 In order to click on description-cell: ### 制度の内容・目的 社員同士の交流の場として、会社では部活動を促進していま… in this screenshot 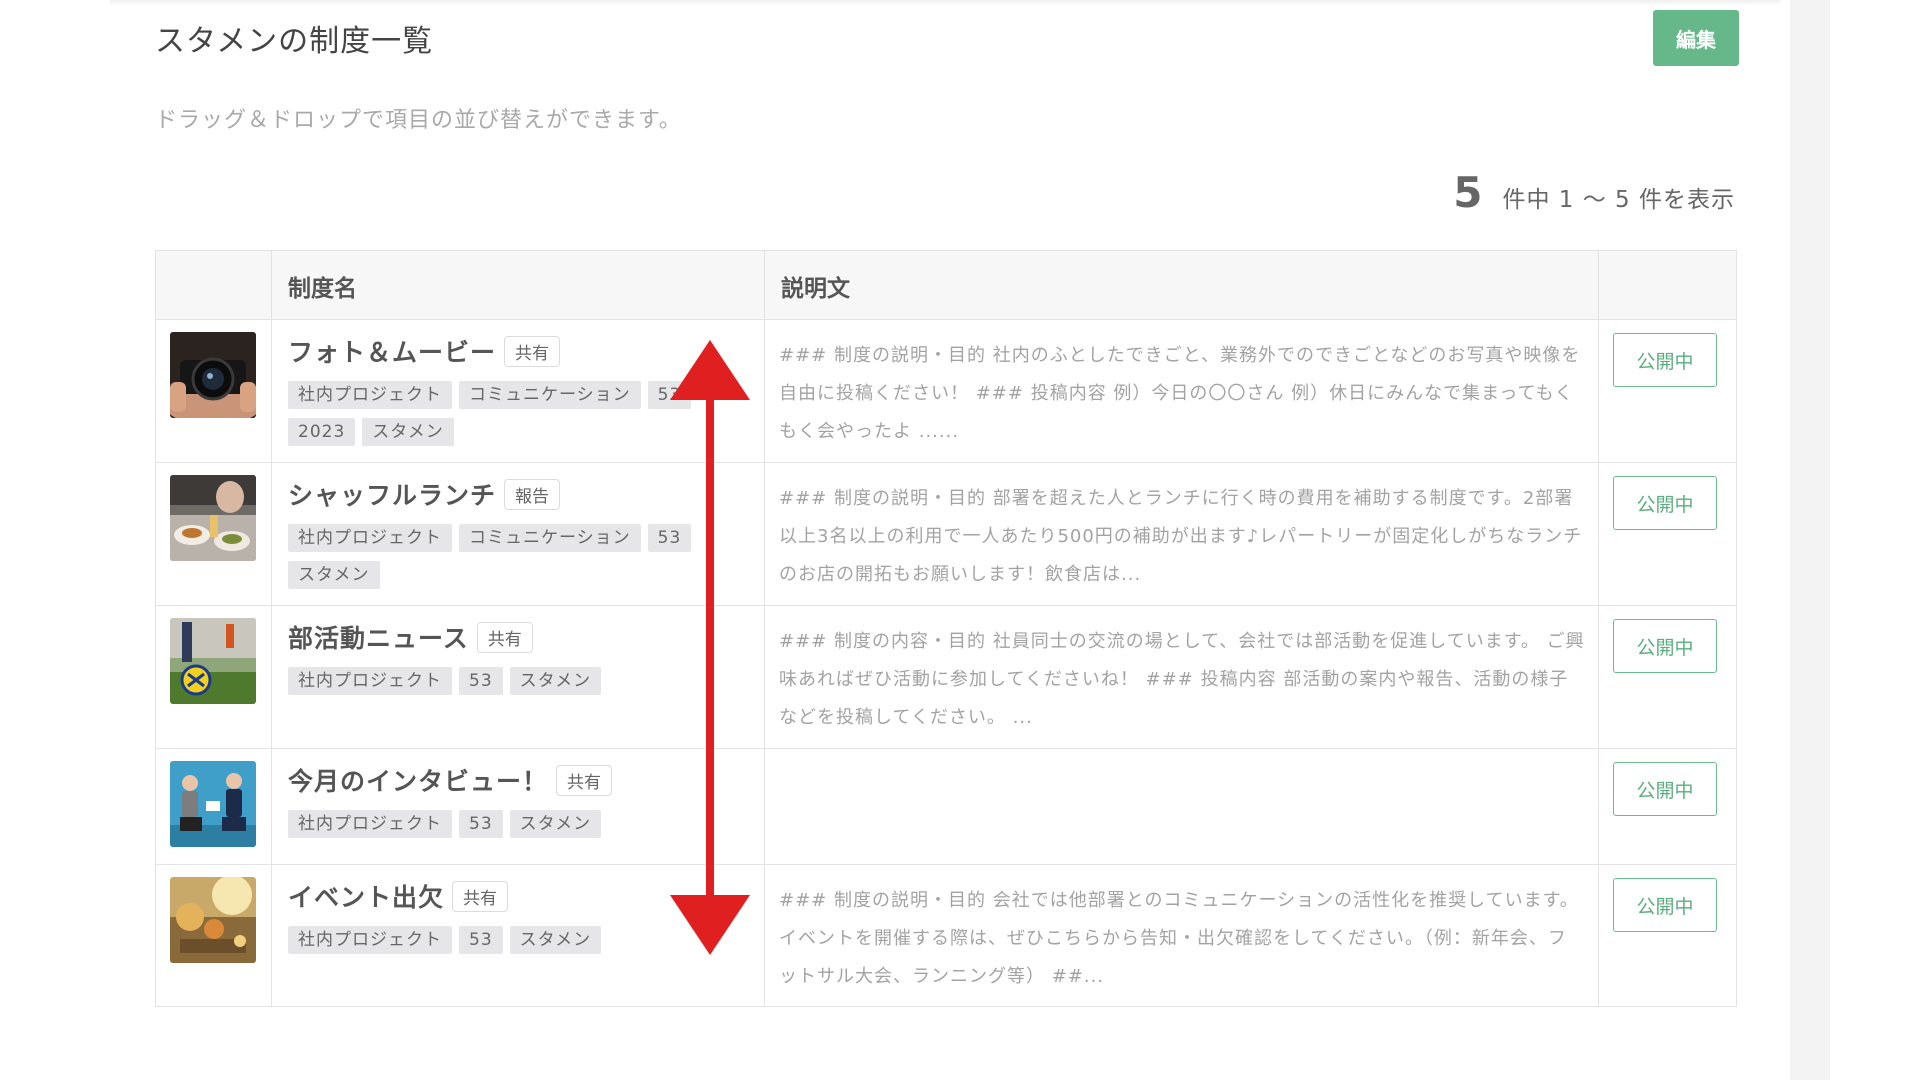, I will do `click(1182, 676)`.